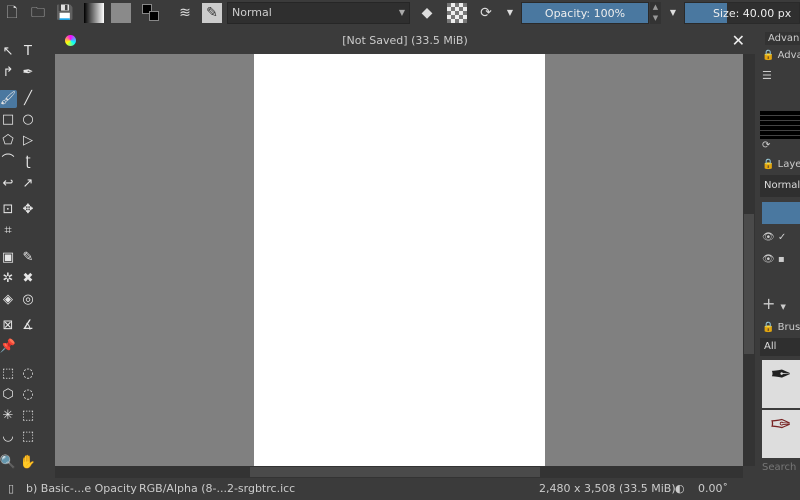 This screenshot has height=500, width=800. I want to click on multibrush-icon: ↗, so click(28, 184).